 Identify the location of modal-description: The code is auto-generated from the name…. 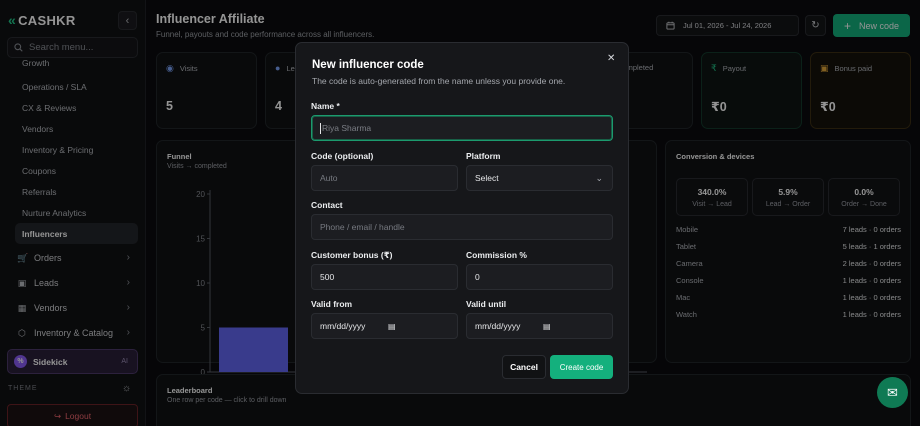
(439, 81).